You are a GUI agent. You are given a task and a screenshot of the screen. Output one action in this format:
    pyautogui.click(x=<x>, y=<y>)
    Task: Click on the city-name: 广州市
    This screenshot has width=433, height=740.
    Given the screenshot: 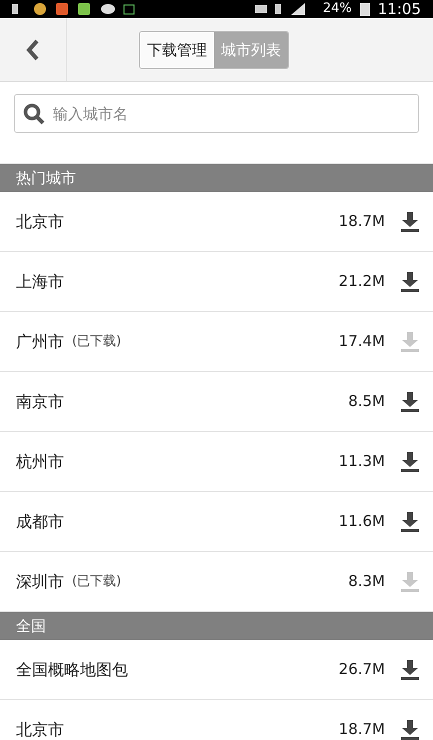 What is the action you would take?
    pyautogui.click(x=40, y=341)
    